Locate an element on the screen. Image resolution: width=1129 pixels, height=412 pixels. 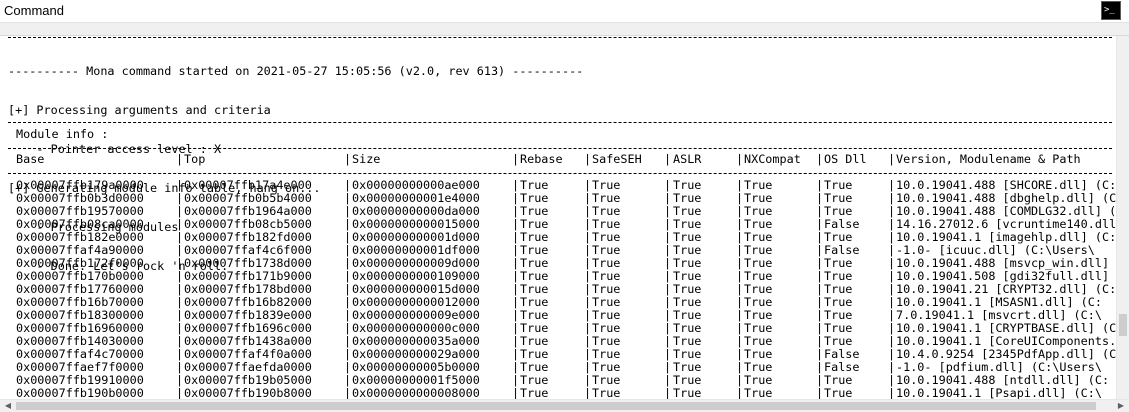
column-header: ASLR is located at coordinates (687, 159).